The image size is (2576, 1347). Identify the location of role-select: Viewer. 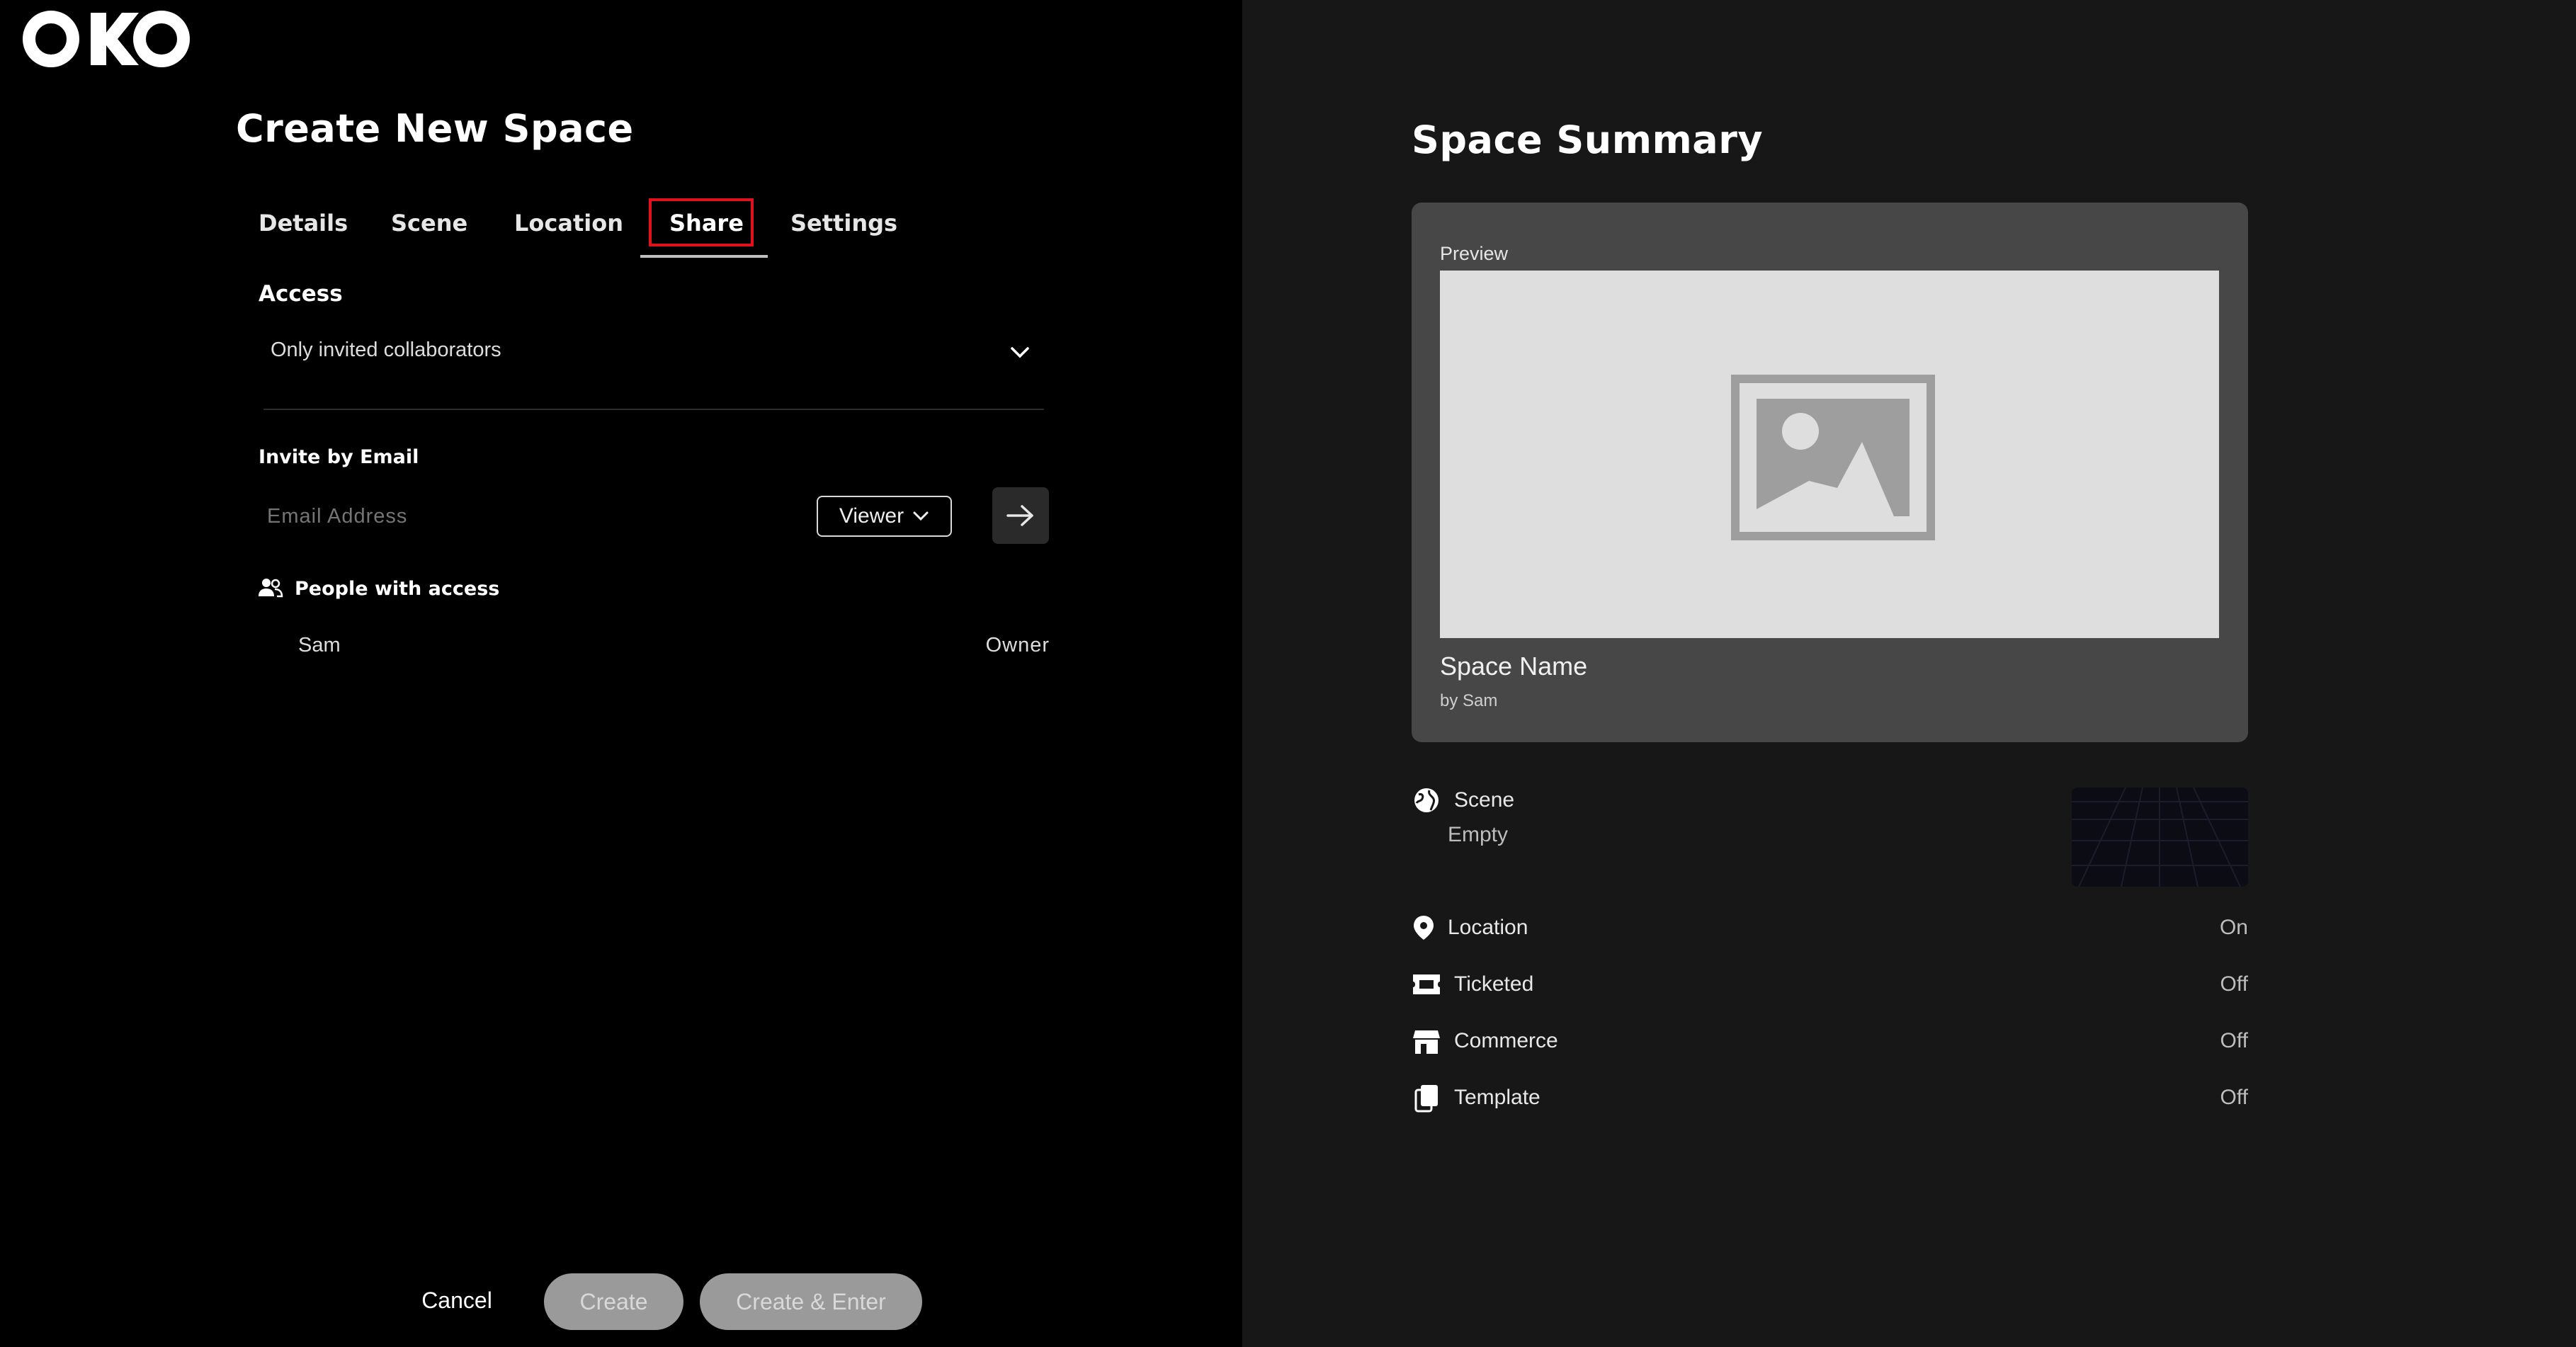
(884, 516).